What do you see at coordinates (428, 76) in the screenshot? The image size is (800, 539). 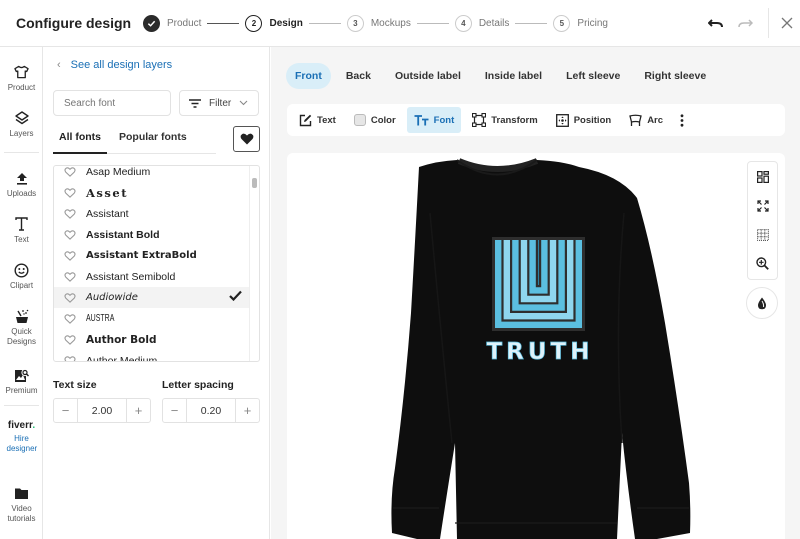 I see `view-tab-outside-label: Outside label` at bounding box center [428, 76].